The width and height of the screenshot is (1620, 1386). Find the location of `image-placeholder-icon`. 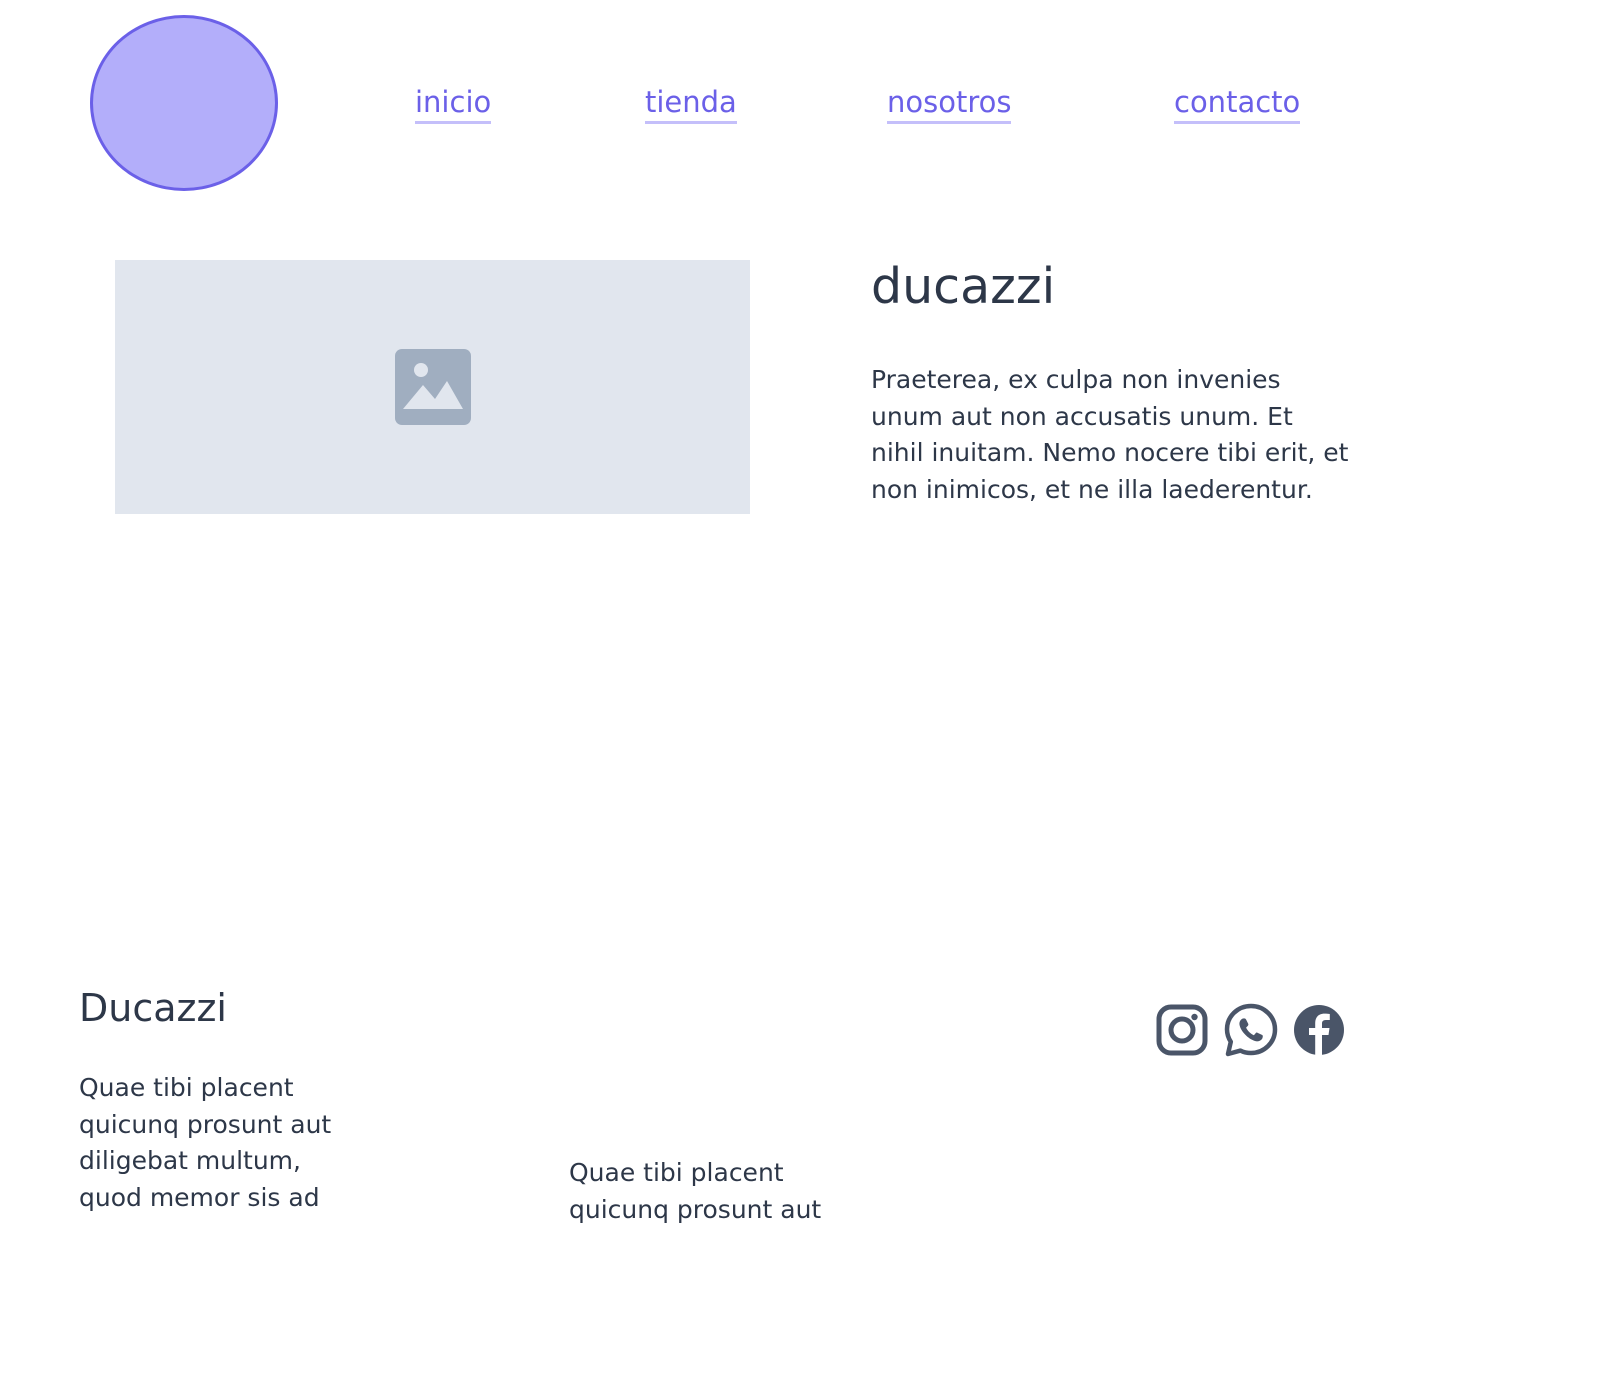

image-placeholder-icon is located at coordinates (432, 387).